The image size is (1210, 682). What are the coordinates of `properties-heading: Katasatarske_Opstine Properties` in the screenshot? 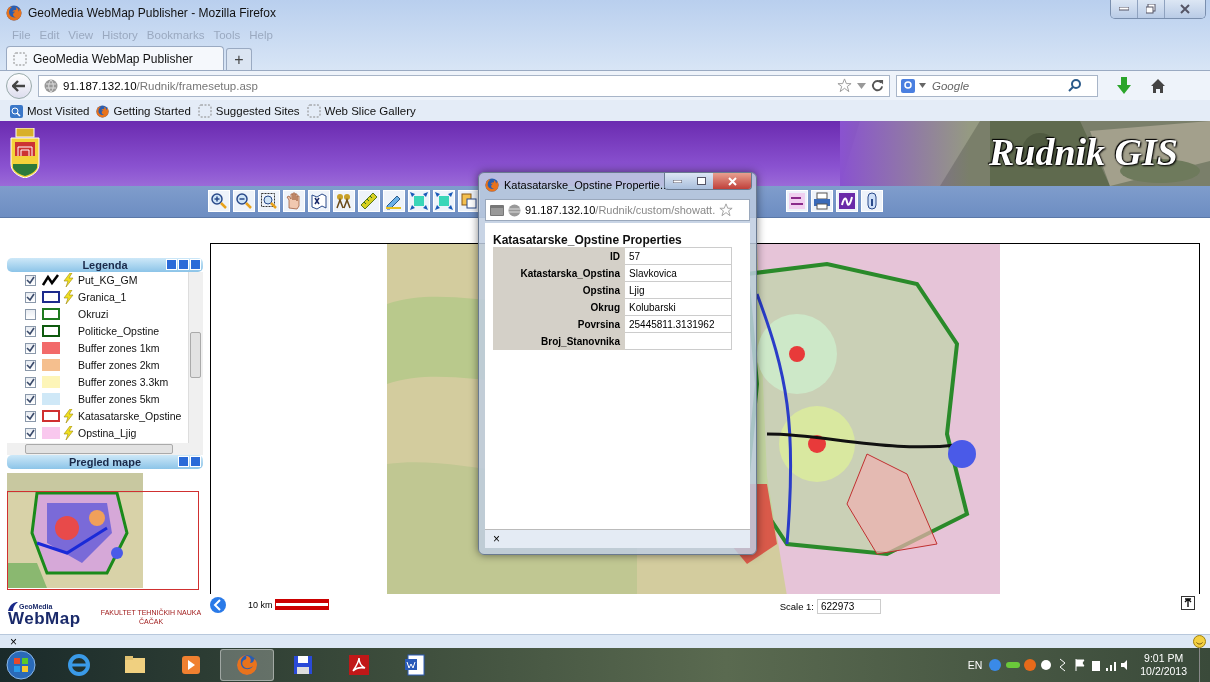 It's located at (588, 240).